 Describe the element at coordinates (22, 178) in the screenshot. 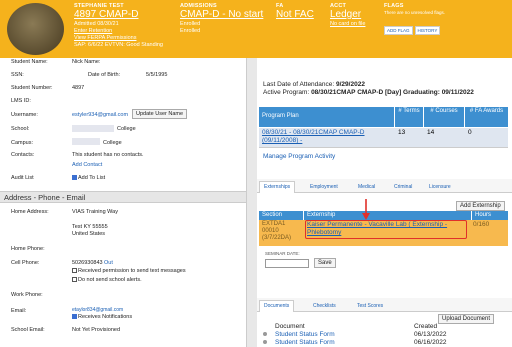

I see `audit-list-label: Audit List` at that location.